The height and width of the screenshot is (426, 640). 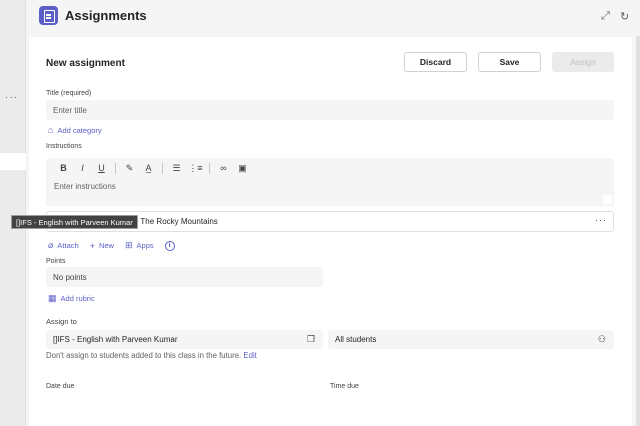 I want to click on info-icon: i, so click(x=169, y=245).